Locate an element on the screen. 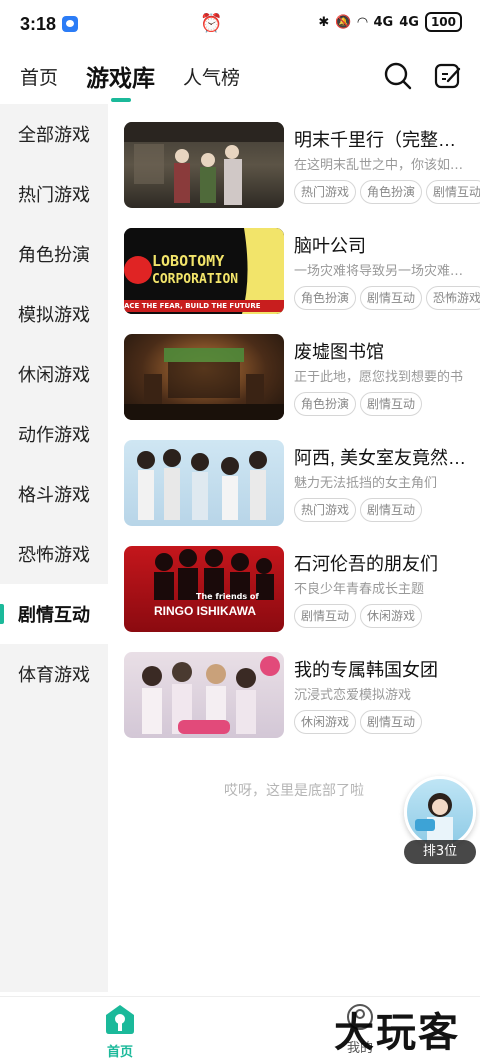 The image size is (480, 1058). tab-popularity: 人气榜 is located at coordinates (211, 76).